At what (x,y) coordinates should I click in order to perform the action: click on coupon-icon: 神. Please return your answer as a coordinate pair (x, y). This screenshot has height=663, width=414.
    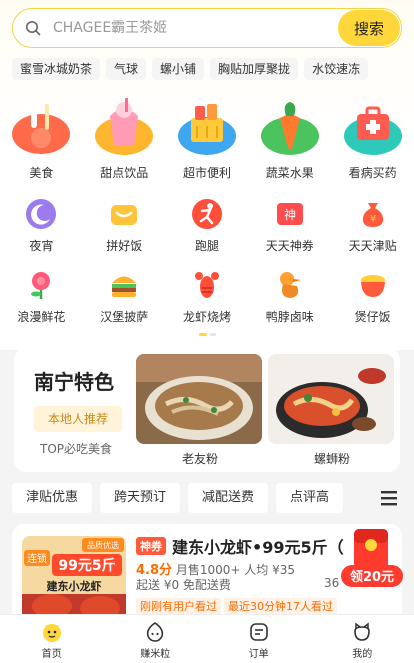
    Looking at the image, I should click on (290, 214).